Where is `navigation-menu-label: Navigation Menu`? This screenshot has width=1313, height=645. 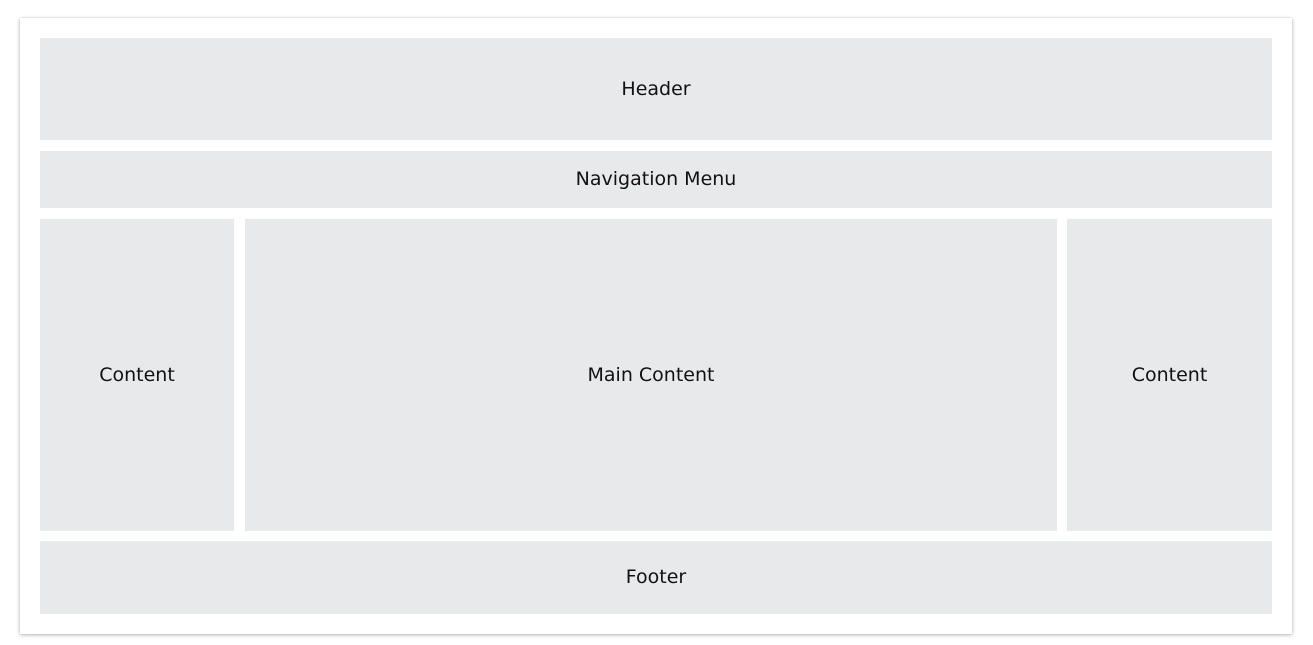 navigation-menu-label: Navigation Menu is located at coordinates (656, 179).